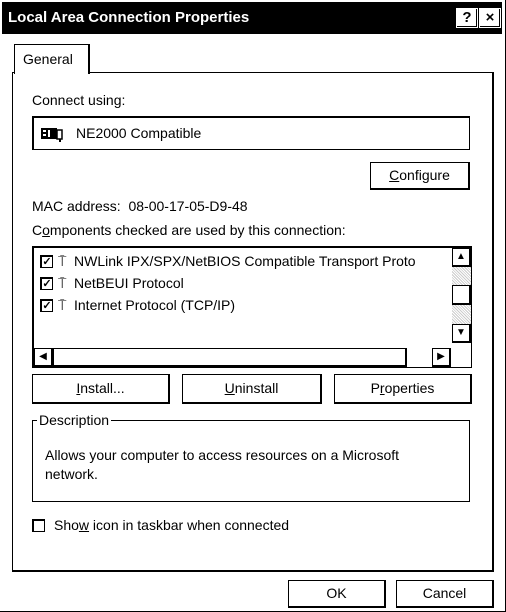  I want to click on scroll-track, so click(461, 276).